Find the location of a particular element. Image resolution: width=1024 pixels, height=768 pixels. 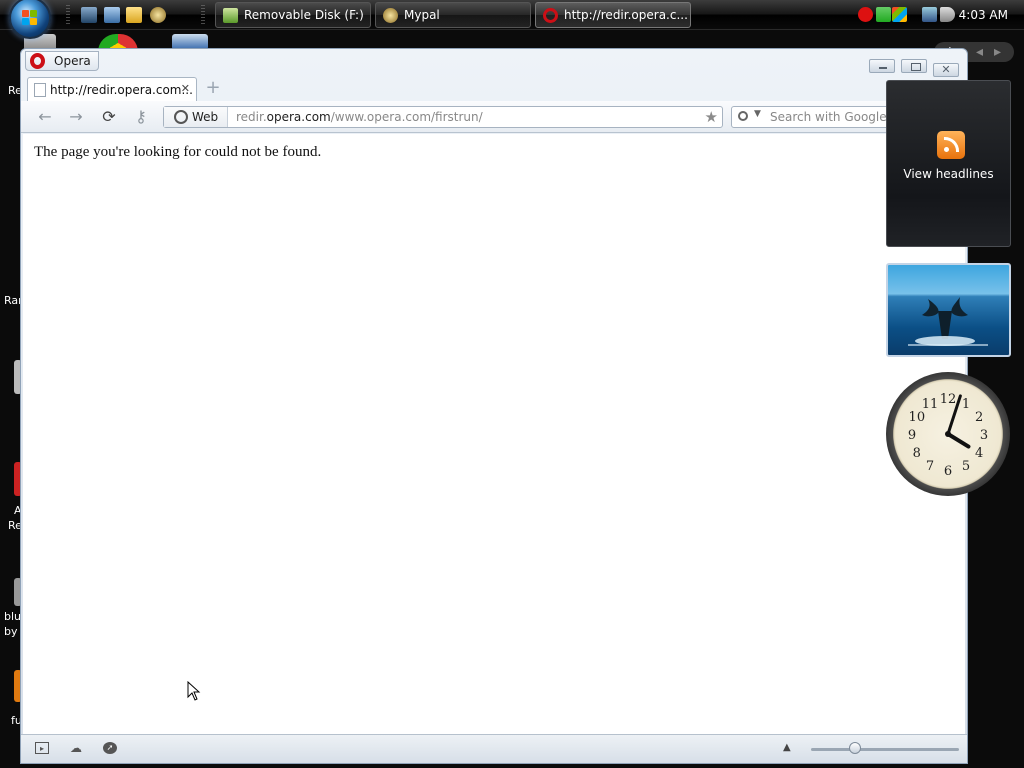

error-shield-icon is located at coordinates (865, 14).